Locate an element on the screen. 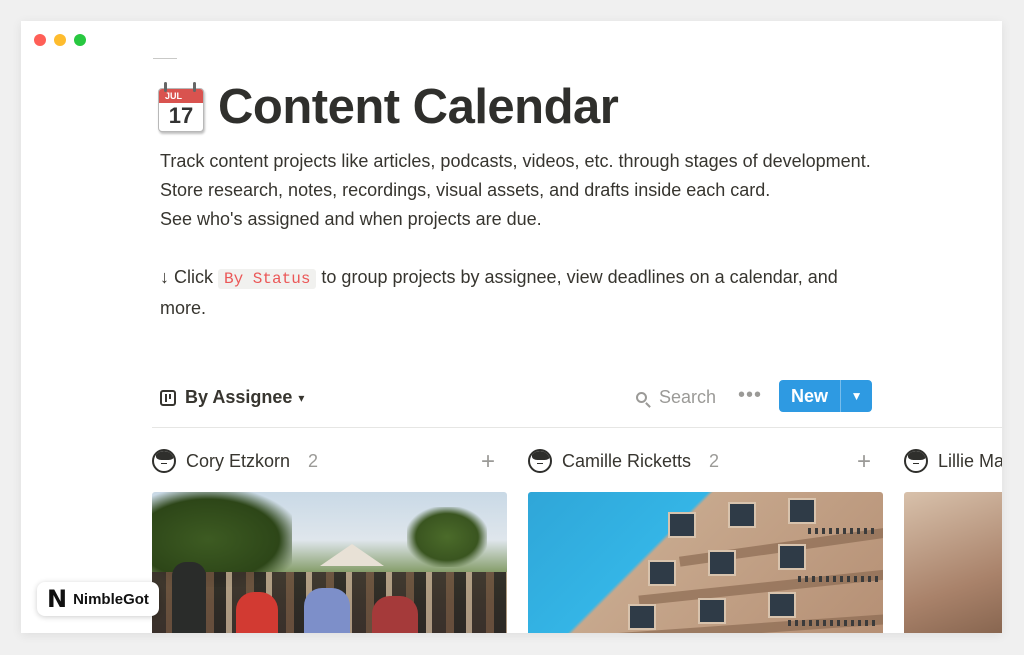 The width and height of the screenshot is (1024, 655). window-controls is located at coordinates (60, 40).